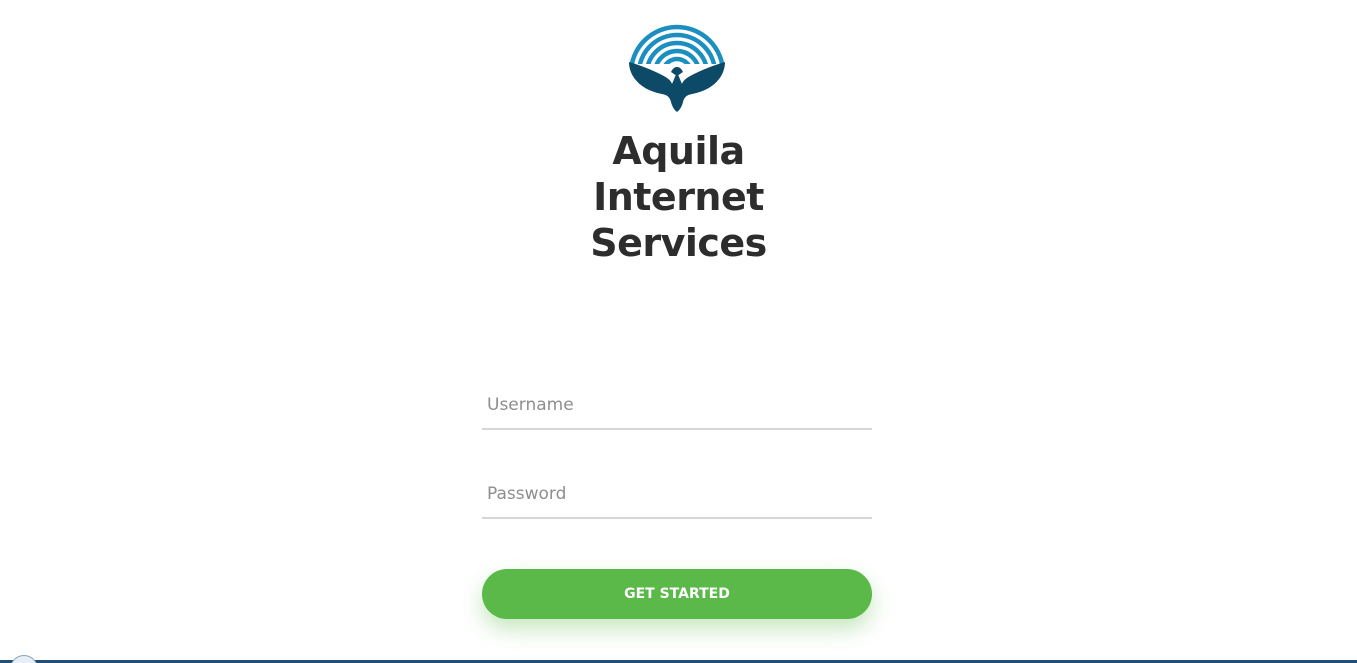  I want to click on aquila-logo, so click(677, 68).